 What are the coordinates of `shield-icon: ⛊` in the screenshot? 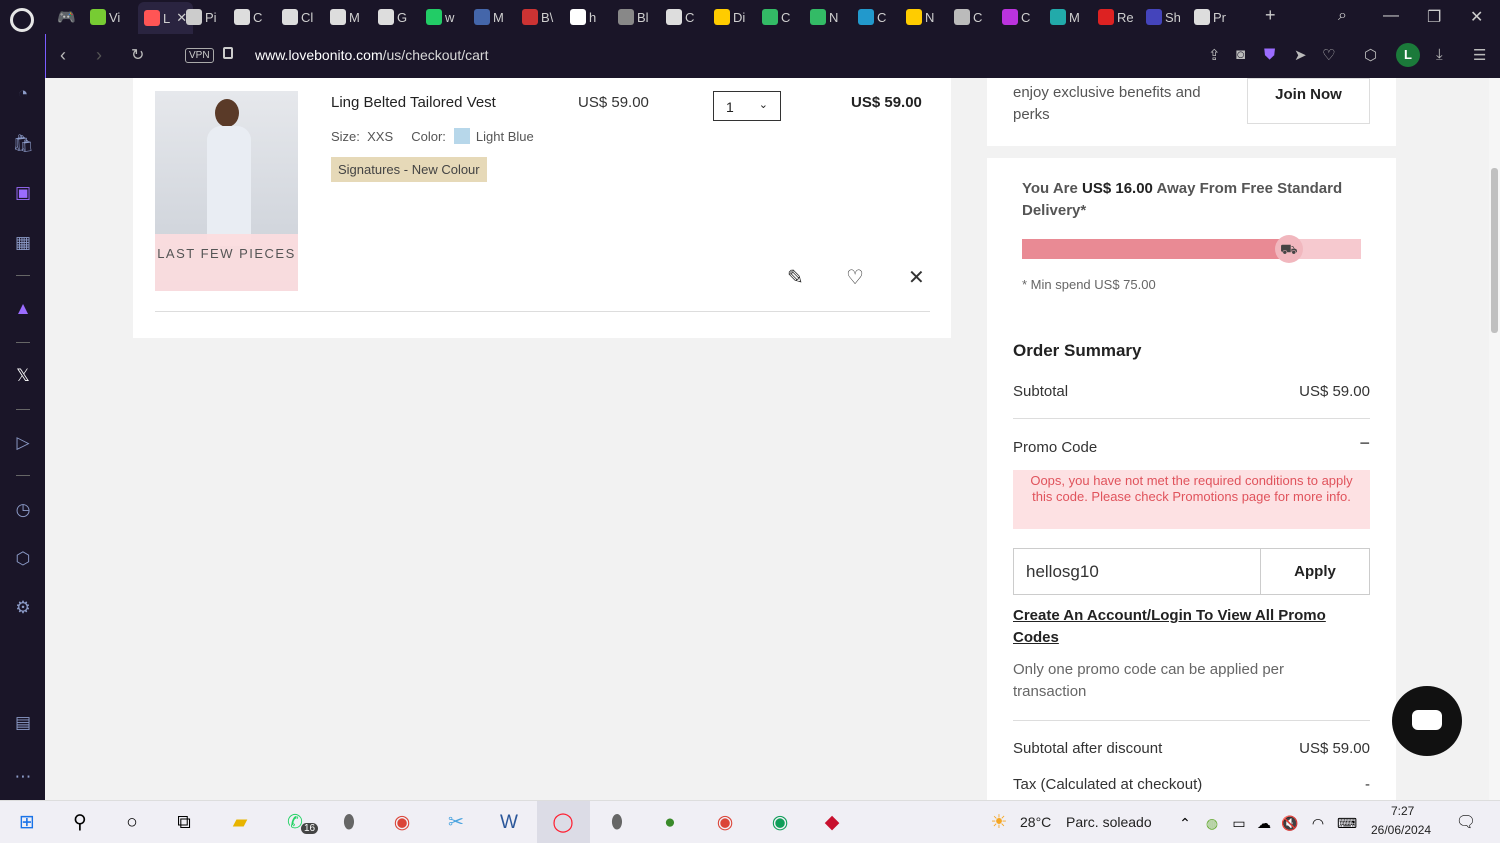 It's located at (1269, 54).